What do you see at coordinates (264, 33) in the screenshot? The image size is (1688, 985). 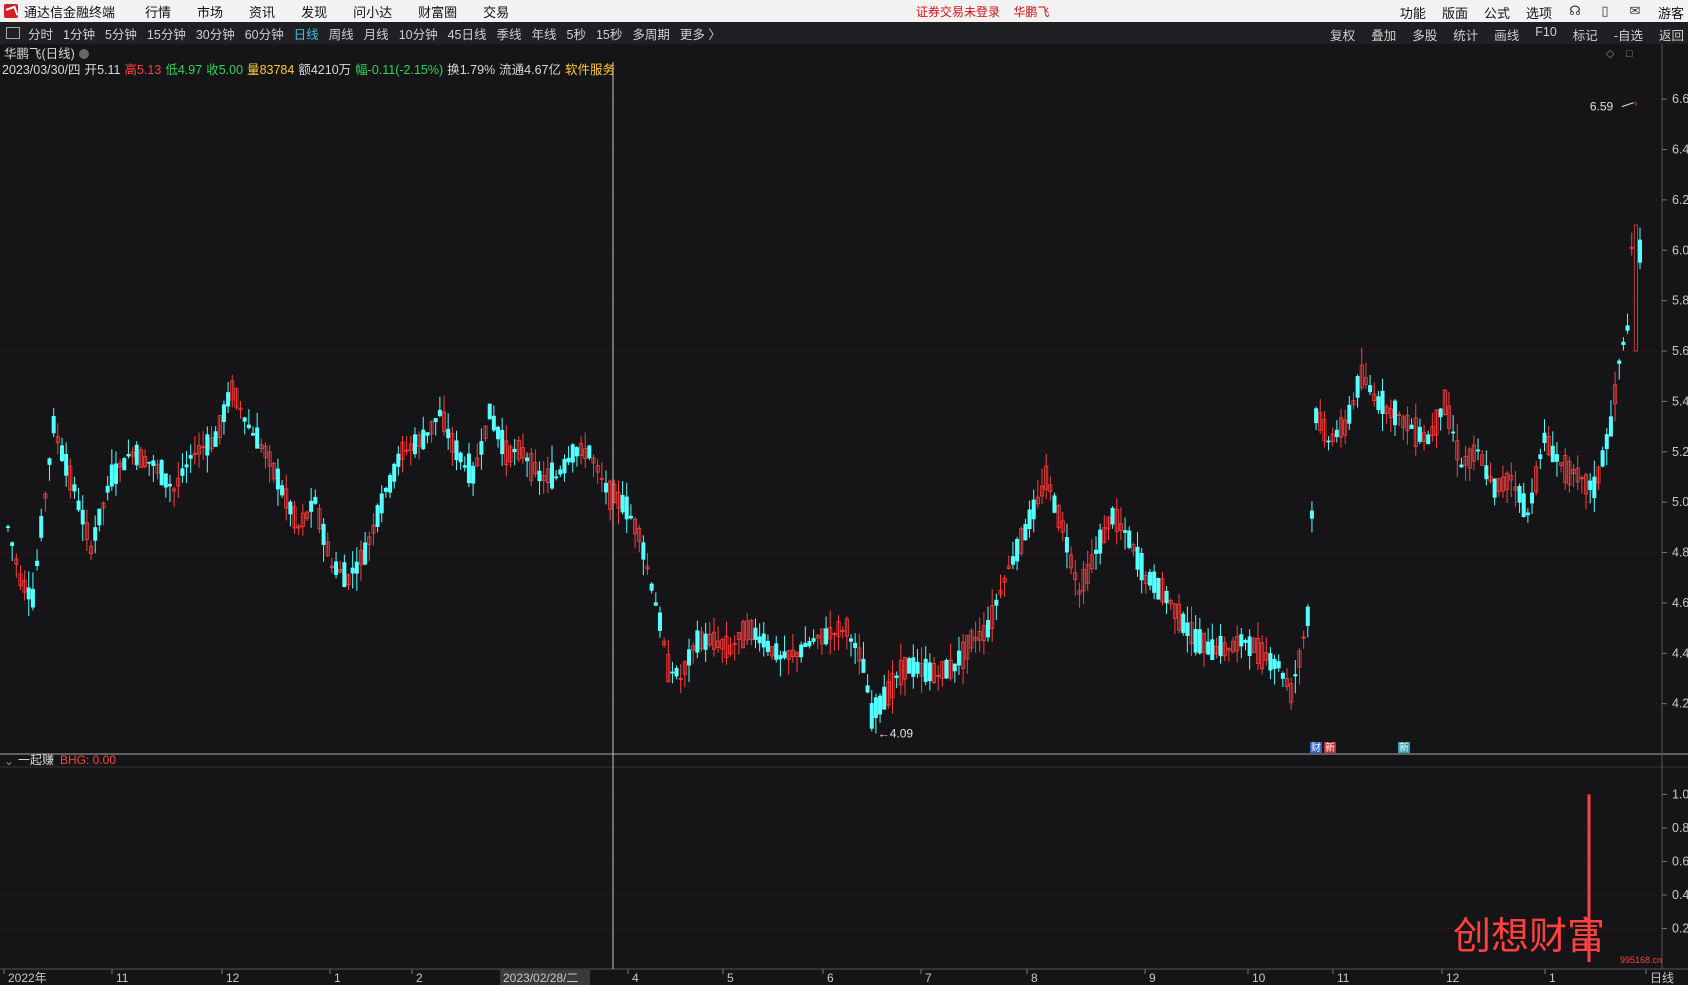 I see `period-tab: 60分钟` at bounding box center [264, 33].